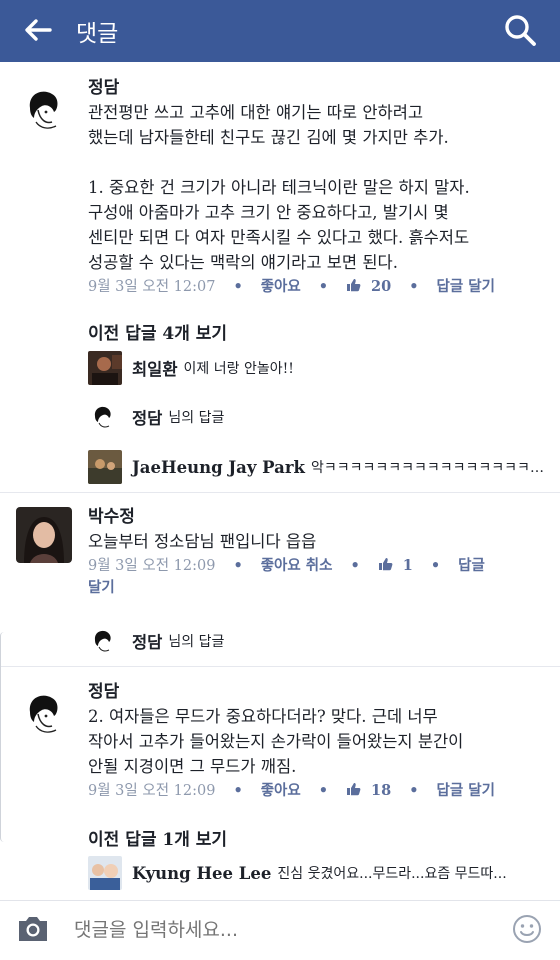  I want to click on search-icon, so click(520, 30).